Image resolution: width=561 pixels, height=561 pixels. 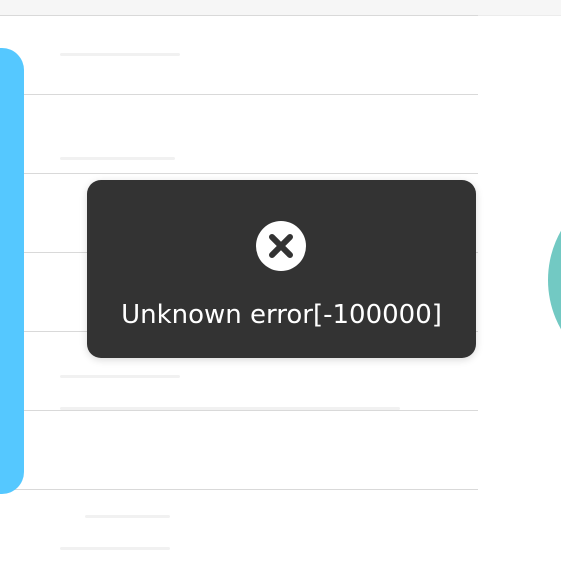 I want to click on blue-side-panel, so click(x=12, y=271).